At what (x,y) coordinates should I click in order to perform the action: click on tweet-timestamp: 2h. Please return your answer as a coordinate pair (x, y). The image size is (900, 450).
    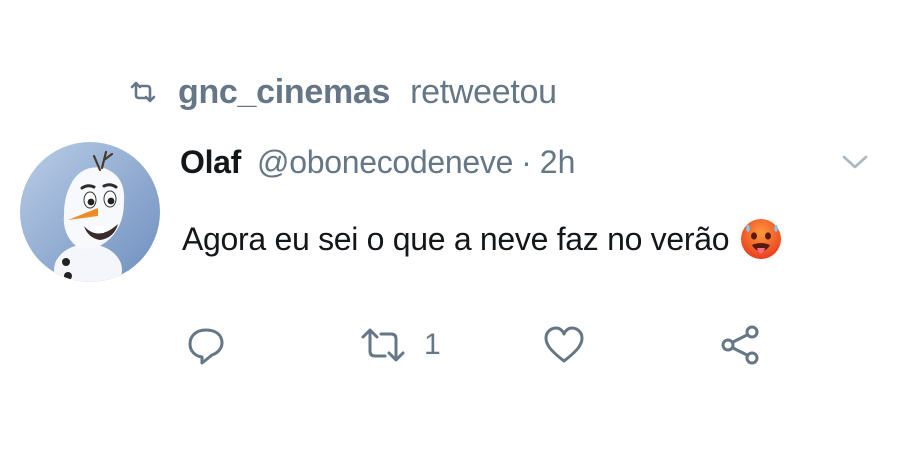
    Looking at the image, I should click on (558, 162).